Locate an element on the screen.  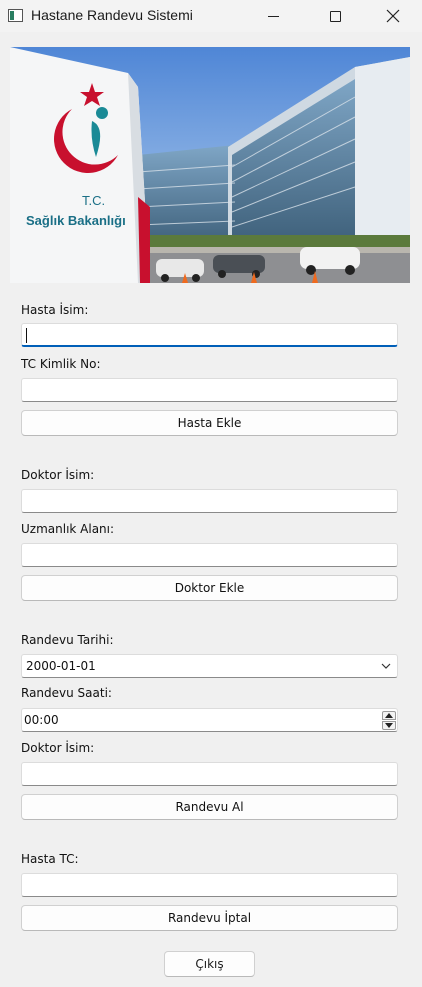
spin-down-button is located at coordinates (389, 725).